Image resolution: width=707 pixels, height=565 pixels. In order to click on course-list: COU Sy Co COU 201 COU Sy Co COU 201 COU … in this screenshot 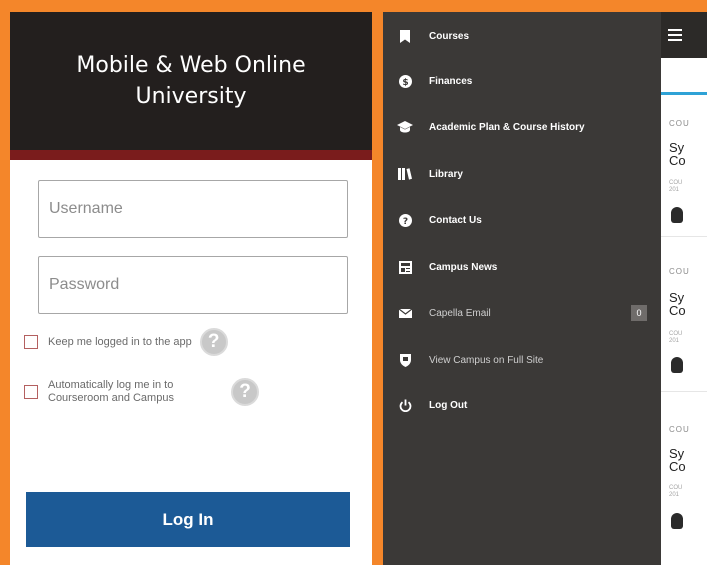, I will do `click(684, 330)`.